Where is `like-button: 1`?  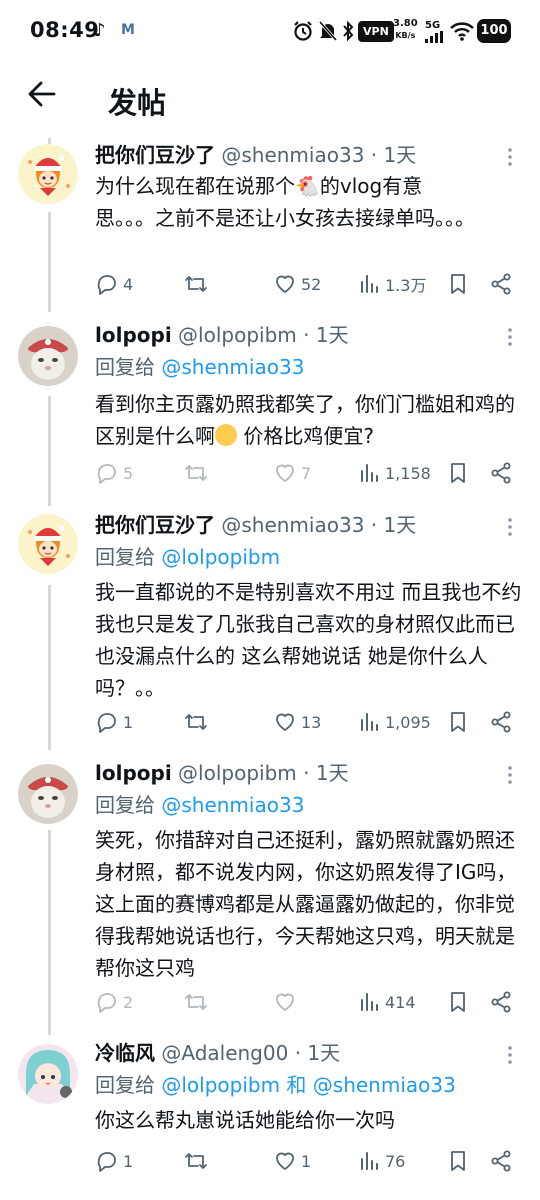
like-button: 1 is located at coordinates (292, 1161).